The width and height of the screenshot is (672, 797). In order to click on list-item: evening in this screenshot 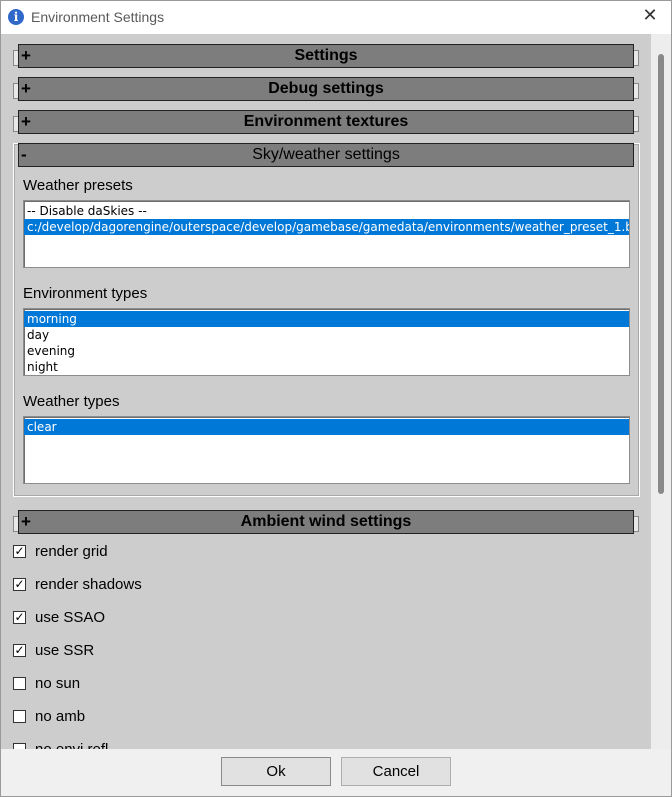, I will do `click(326, 351)`.